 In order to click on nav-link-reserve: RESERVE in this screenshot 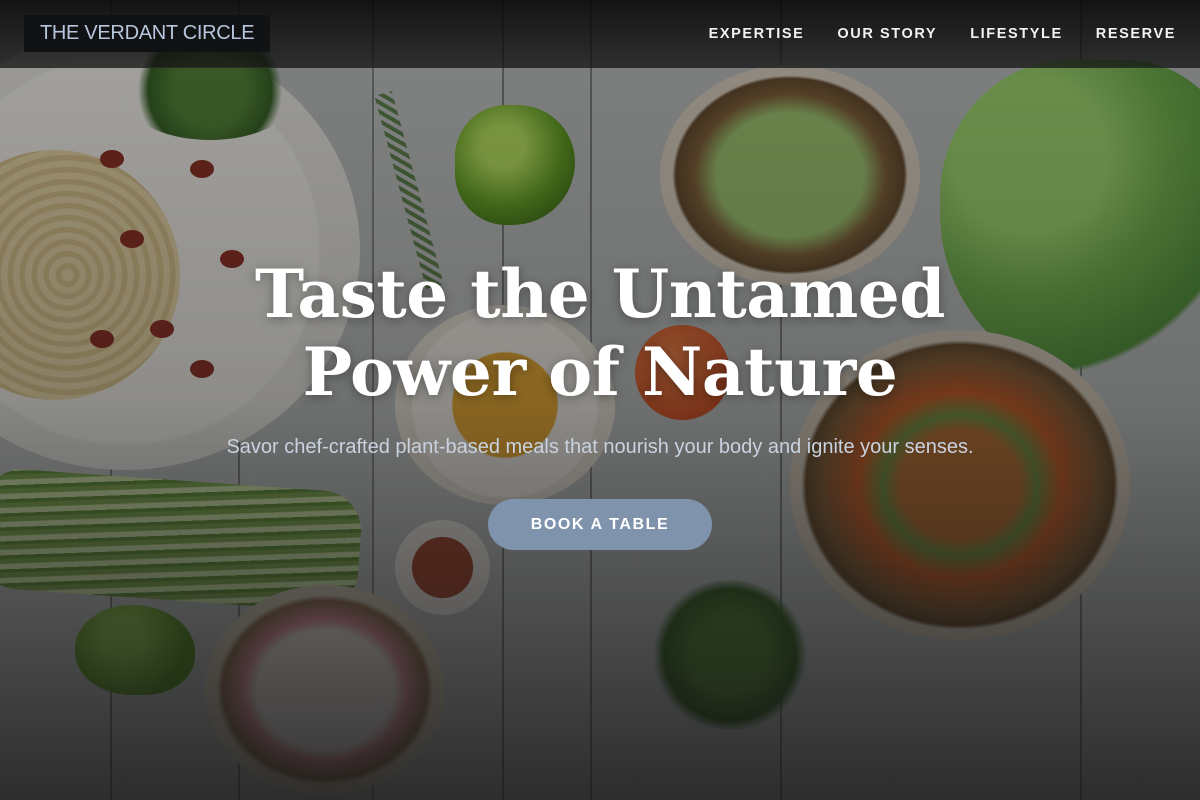, I will do `click(1136, 34)`.